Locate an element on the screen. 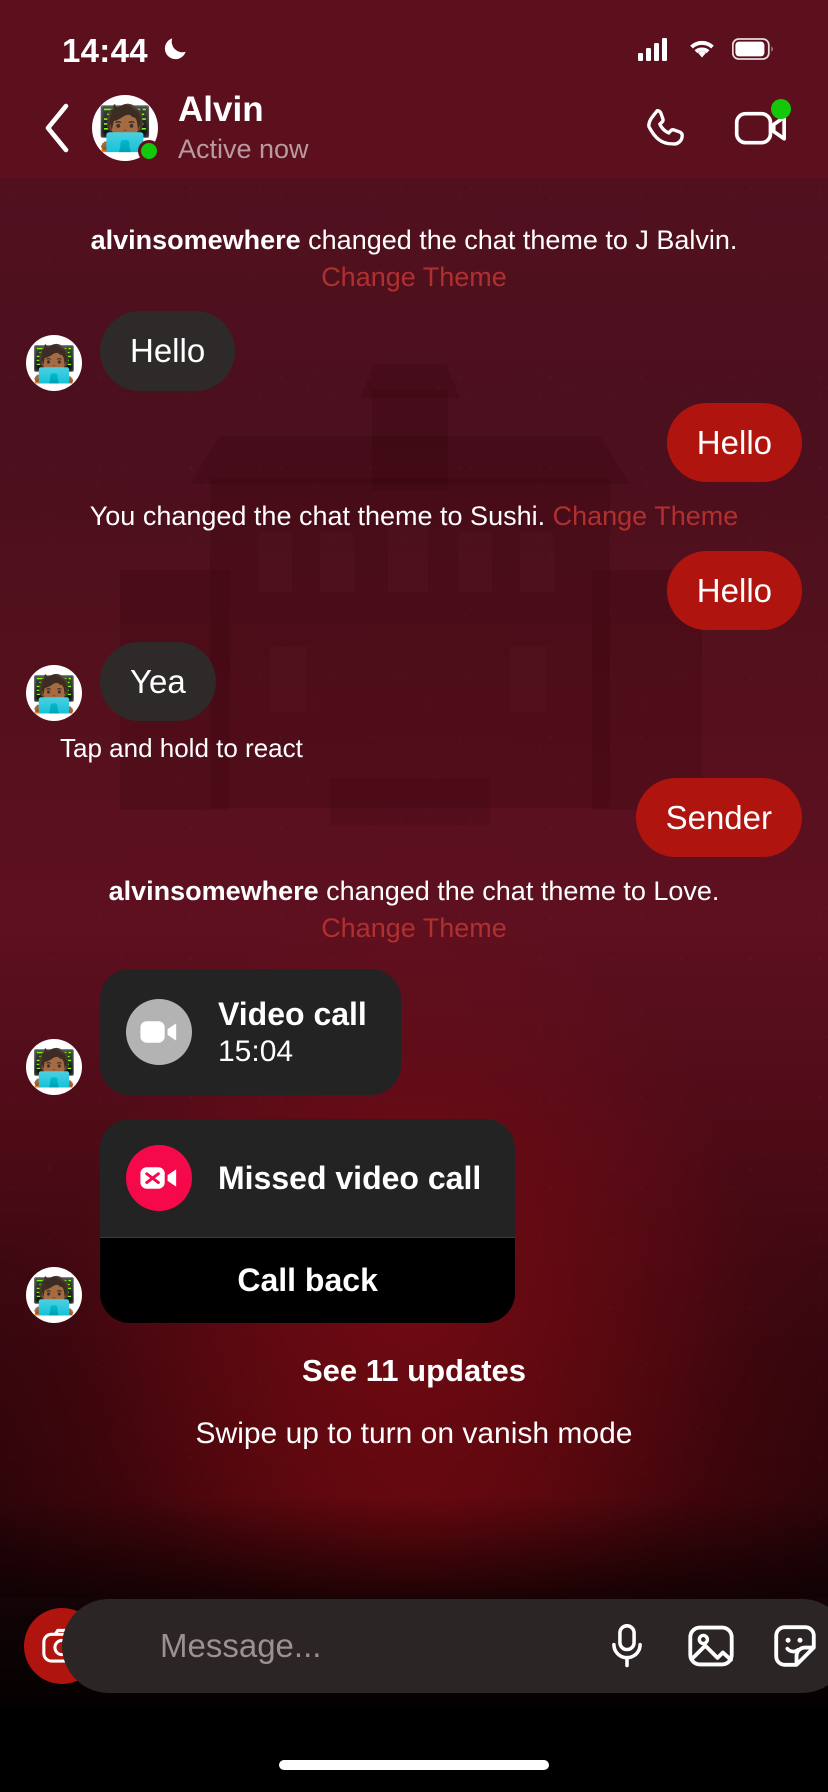 The height and width of the screenshot is (1792, 828). moon-icon is located at coordinates (175, 51).